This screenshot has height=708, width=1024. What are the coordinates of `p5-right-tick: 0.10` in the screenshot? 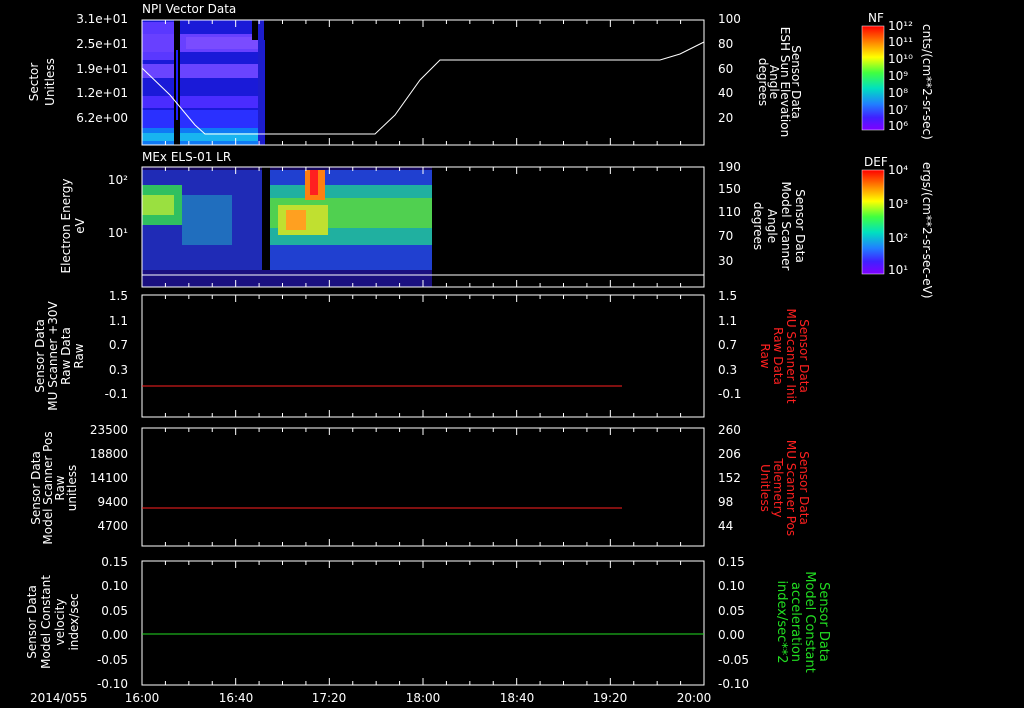 It's located at (731, 586).